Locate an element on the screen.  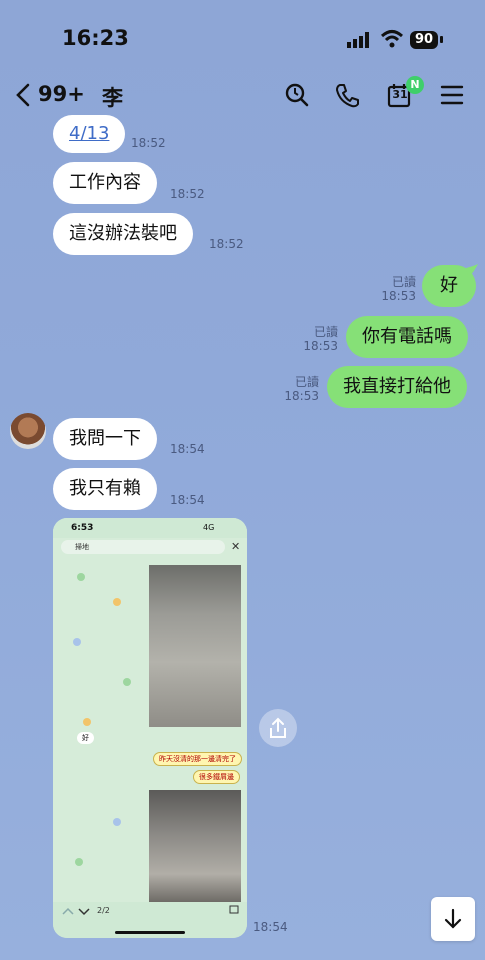
arrow-down-icon is located at coordinates (453, 918).